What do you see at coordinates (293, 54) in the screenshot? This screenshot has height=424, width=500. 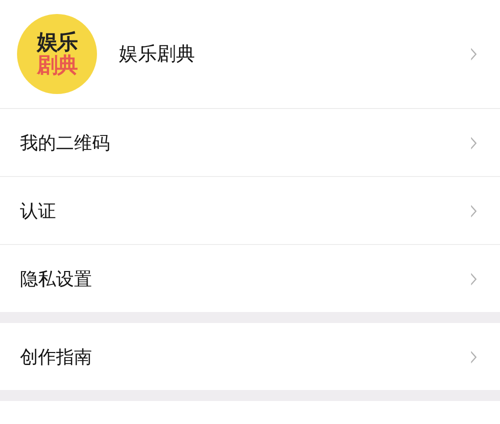 I see `account-name: 娱乐剧典` at bounding box center [293, 54].